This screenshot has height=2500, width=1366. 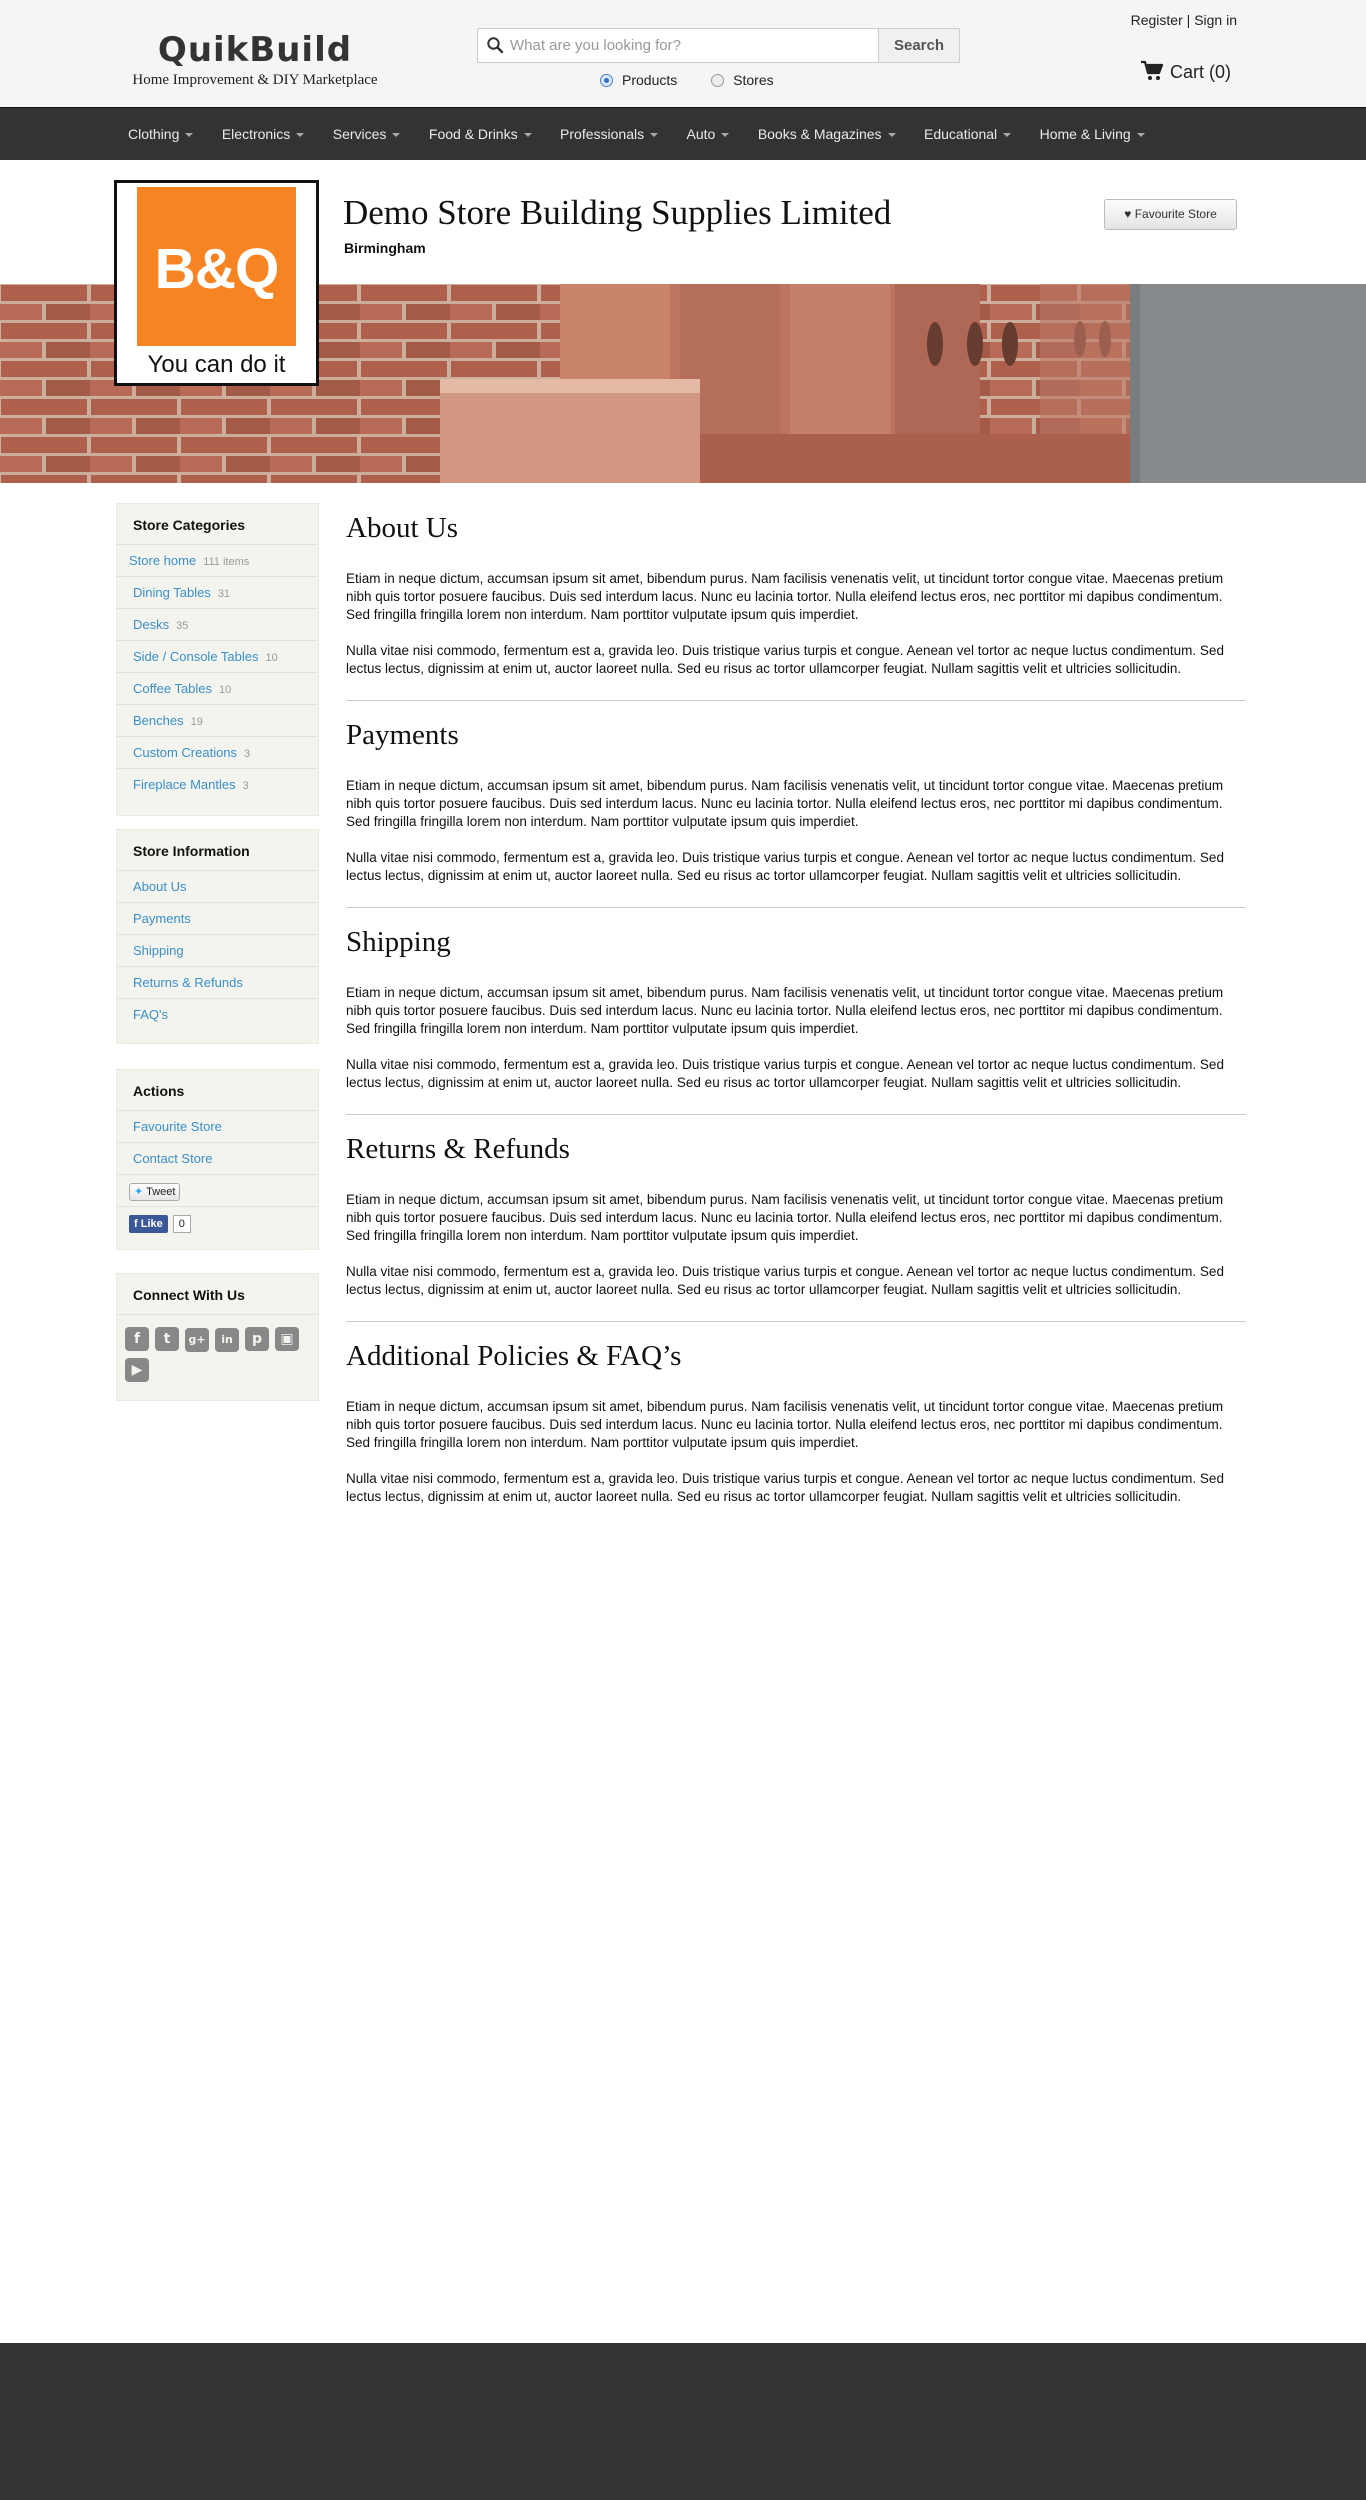 What do you see at coordinates (1215, 20) in the screenshot?
I see `signin-link: Sign in` at bounding box center [1215, 20].